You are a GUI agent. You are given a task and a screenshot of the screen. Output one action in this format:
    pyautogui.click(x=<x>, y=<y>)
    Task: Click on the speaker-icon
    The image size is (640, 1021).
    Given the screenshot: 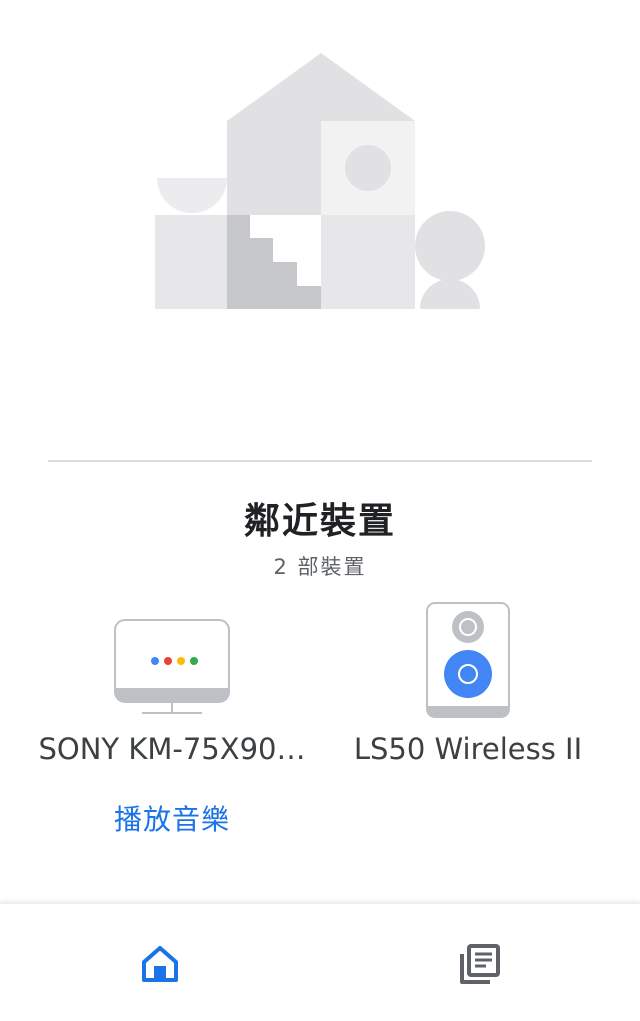 What is the action you would take?
    pyautogui.click(x=468, y=660)
    